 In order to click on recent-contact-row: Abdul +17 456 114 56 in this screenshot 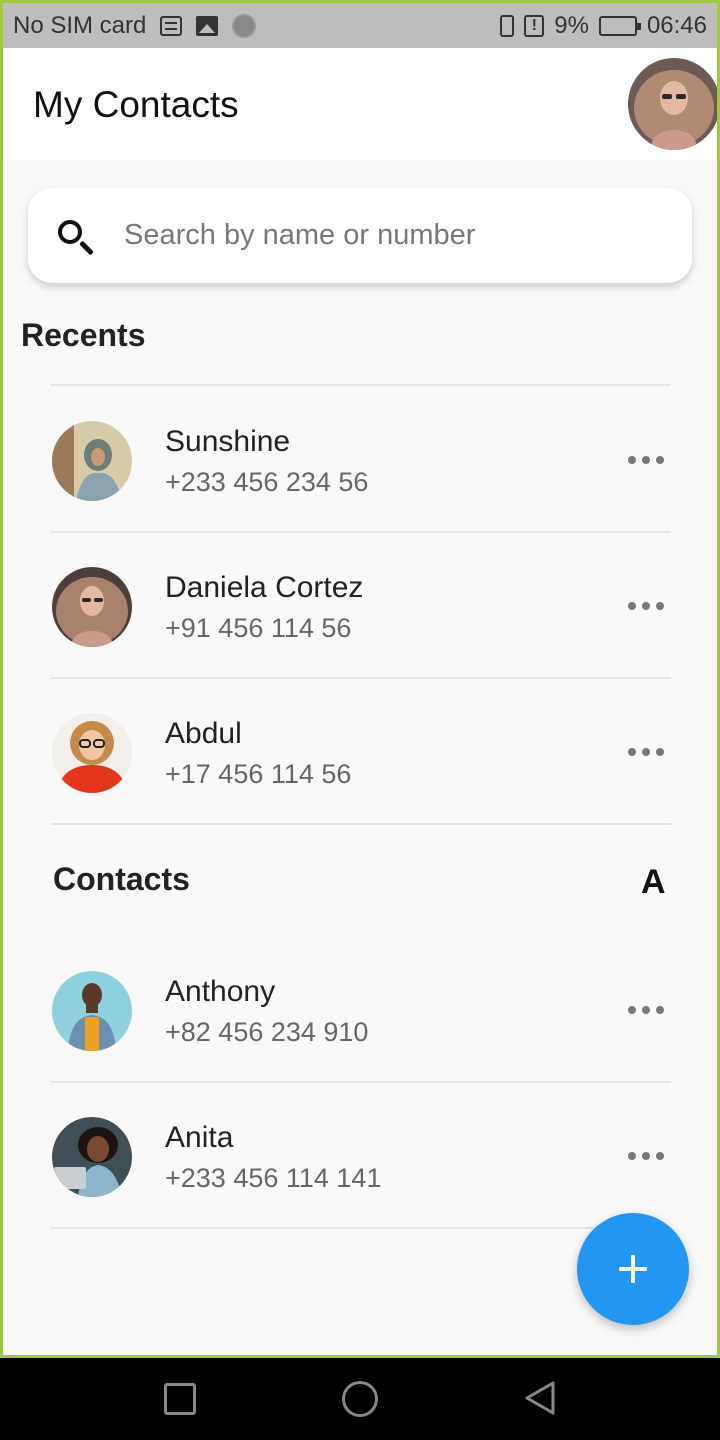, I will do `click(360, 751)`.